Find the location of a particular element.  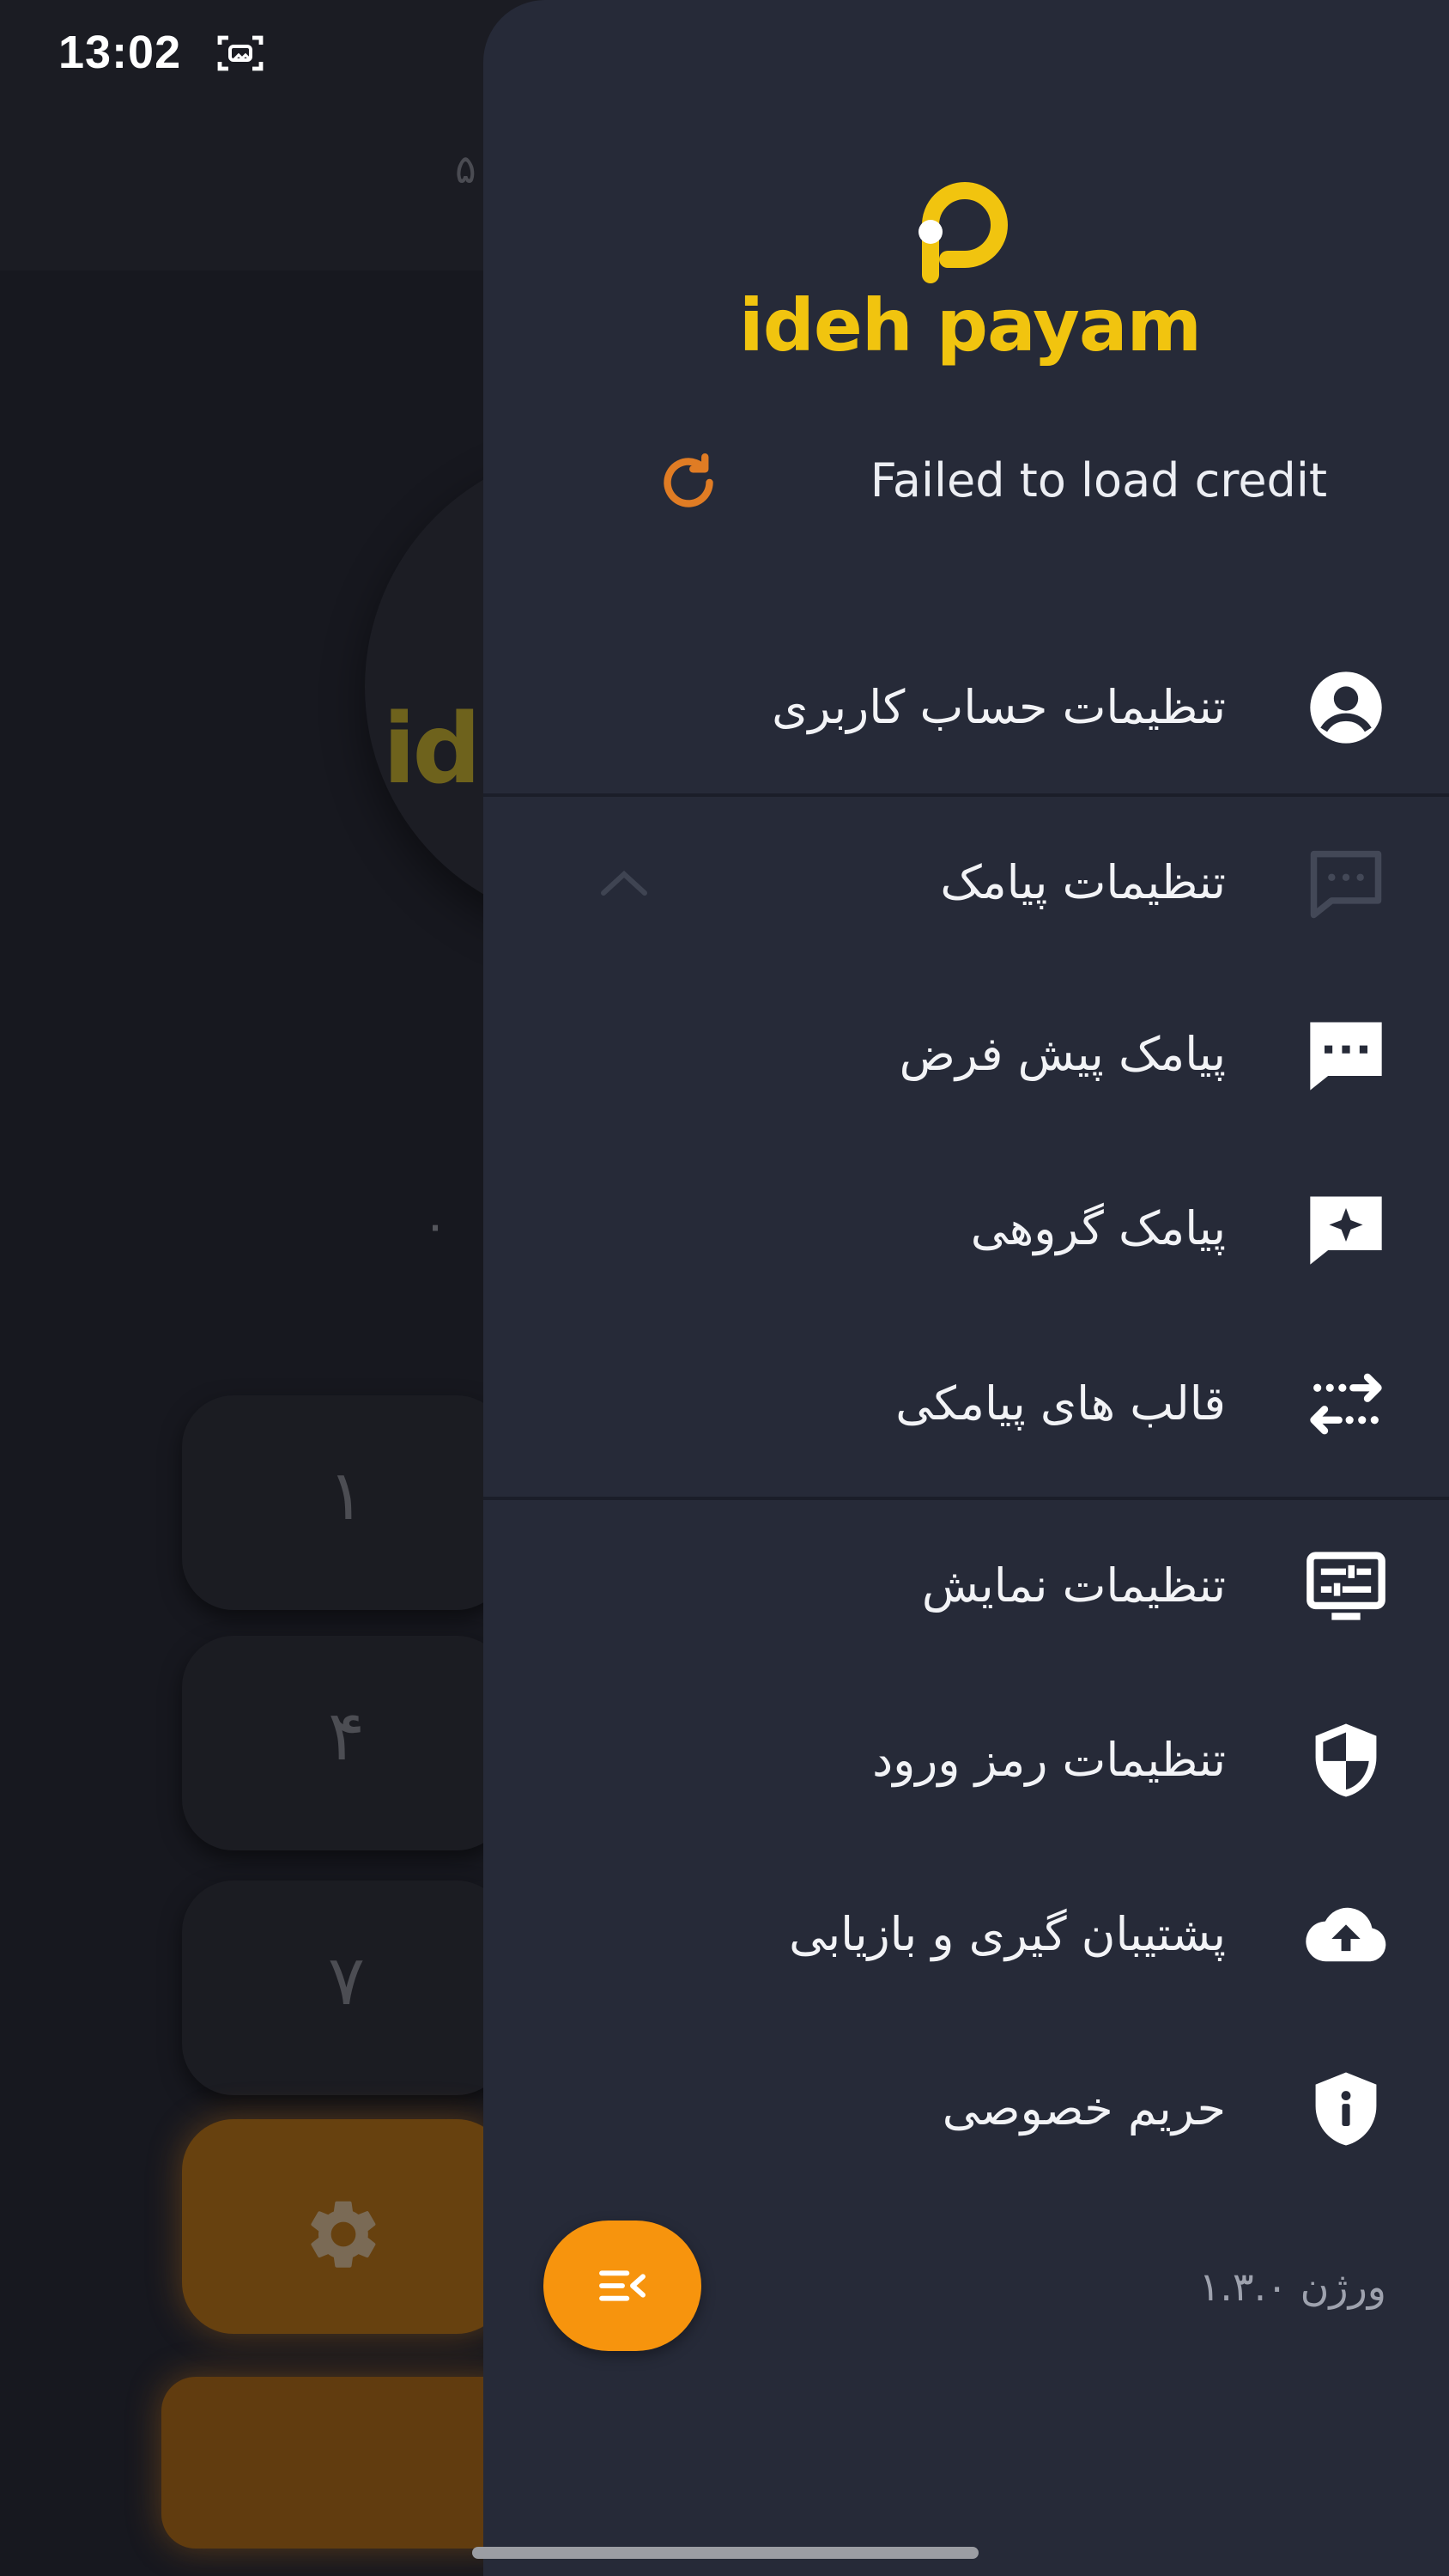

display-settings-icon is located at coordinates (1346, 1586).